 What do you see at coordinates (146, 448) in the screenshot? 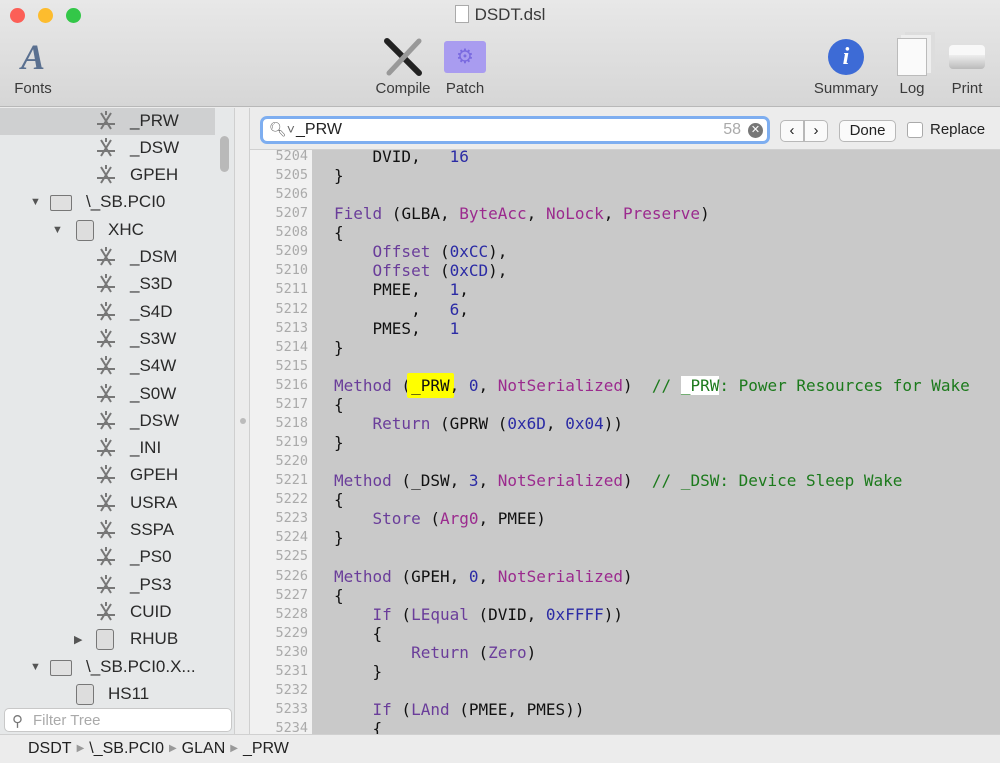
I see `tree-item-label: _INI` at bounding box center [146, 448].